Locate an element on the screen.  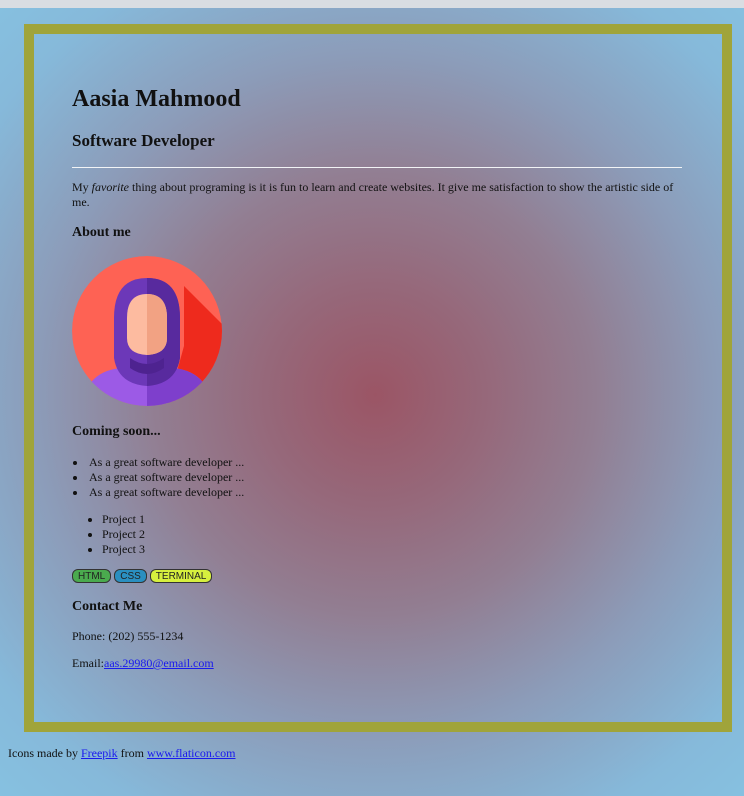
job-title: Software Developer is located at coordinates (143, 140).